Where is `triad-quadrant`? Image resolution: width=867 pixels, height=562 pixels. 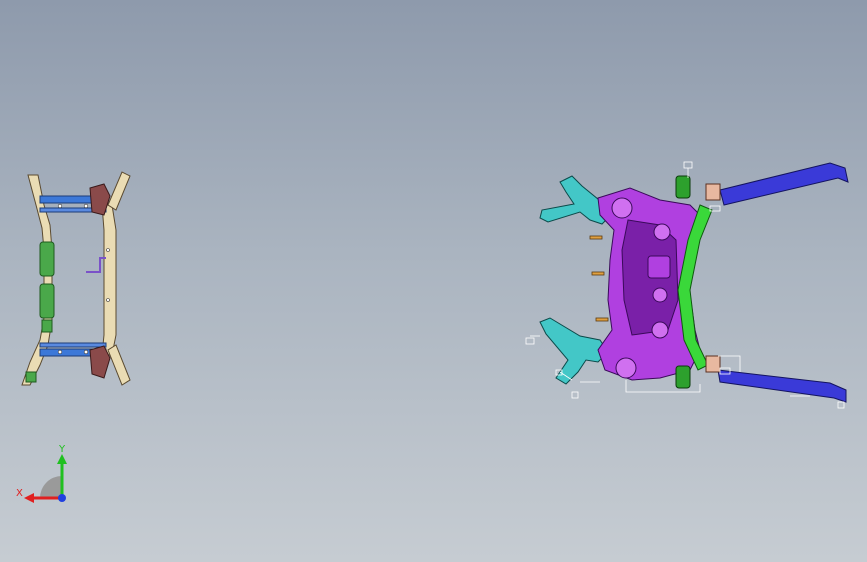 triad-quadrant is located at coordinates (51, 487).